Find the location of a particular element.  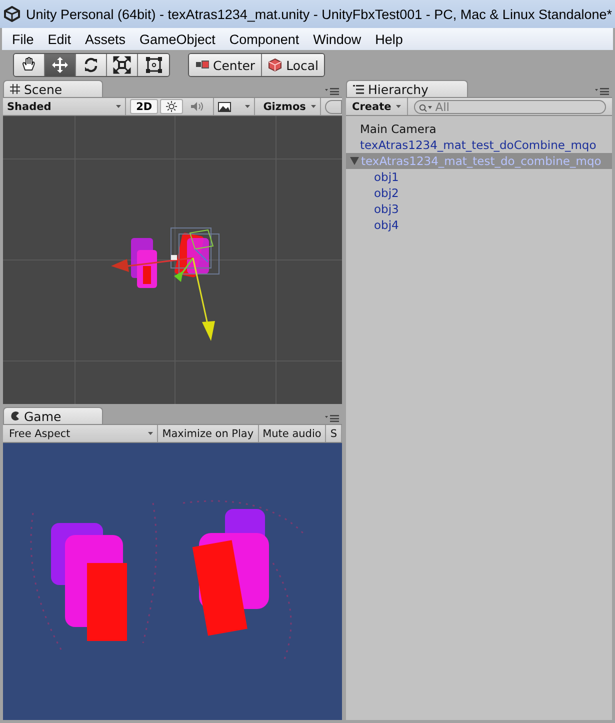

hierarchy-search-field: All is located at coordinates (510, 107).